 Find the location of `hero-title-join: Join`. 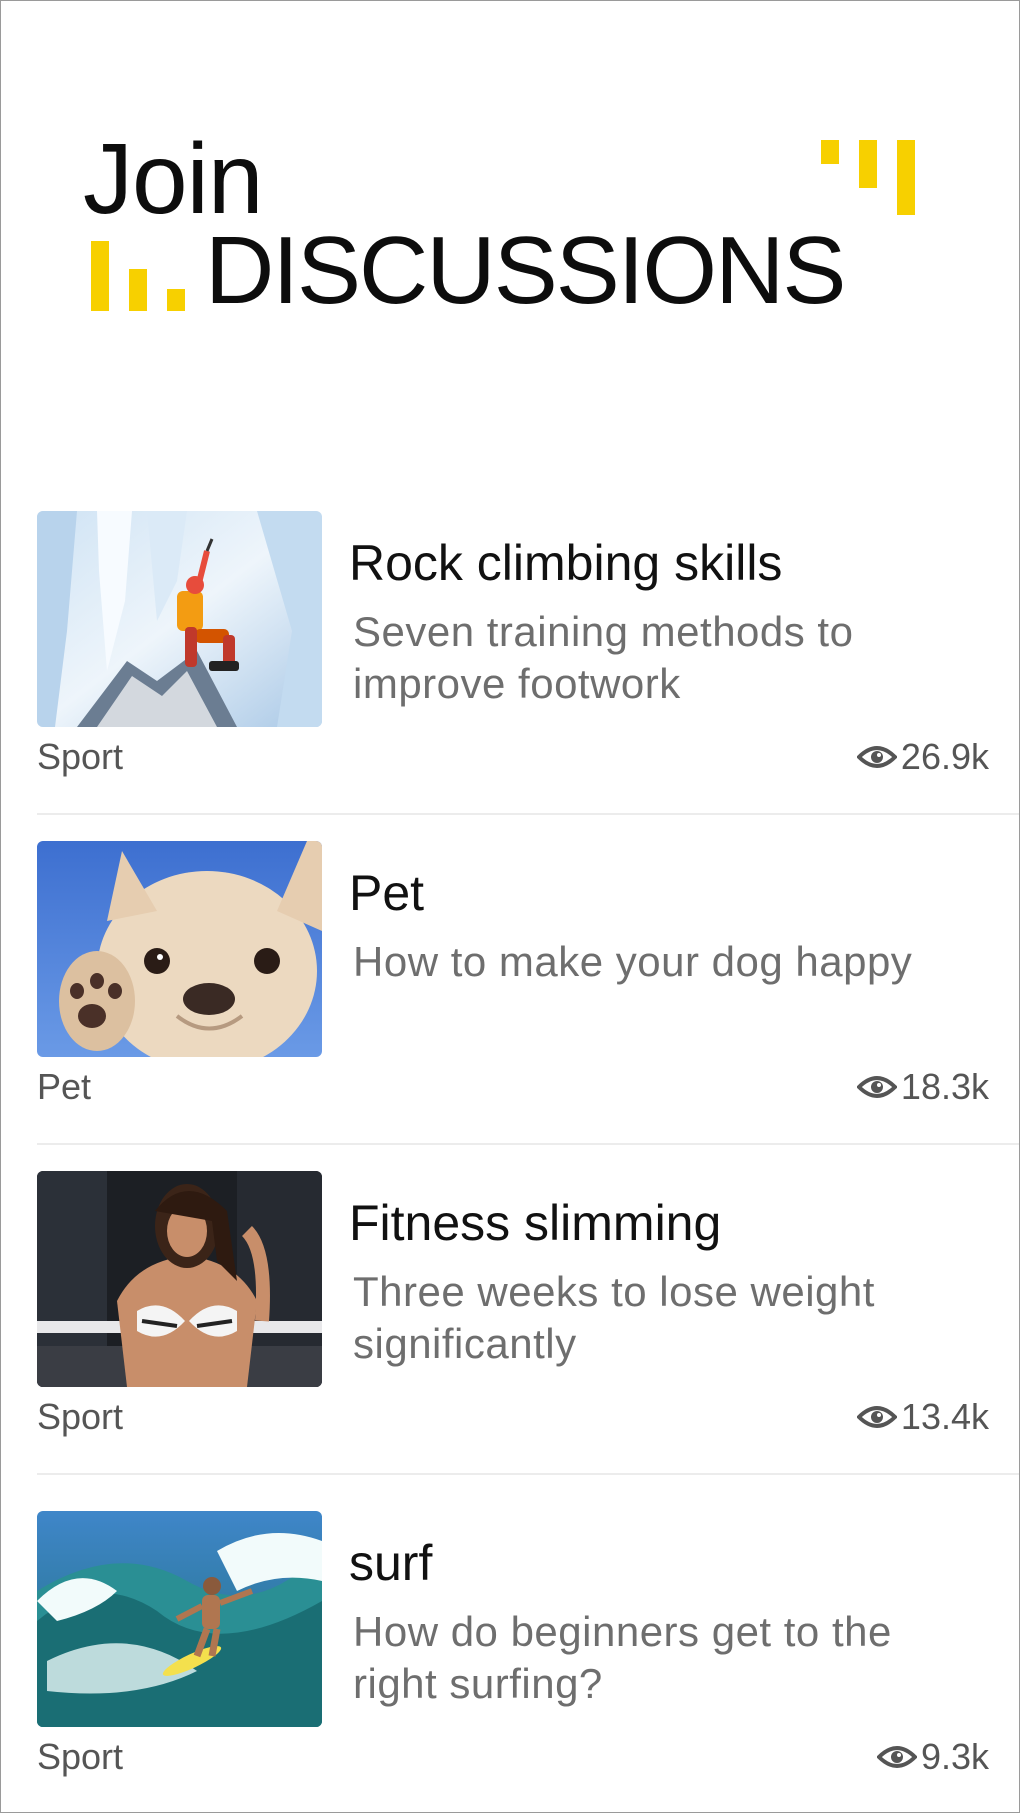

hero-title-join: Join is located at coordinates (173, 179).